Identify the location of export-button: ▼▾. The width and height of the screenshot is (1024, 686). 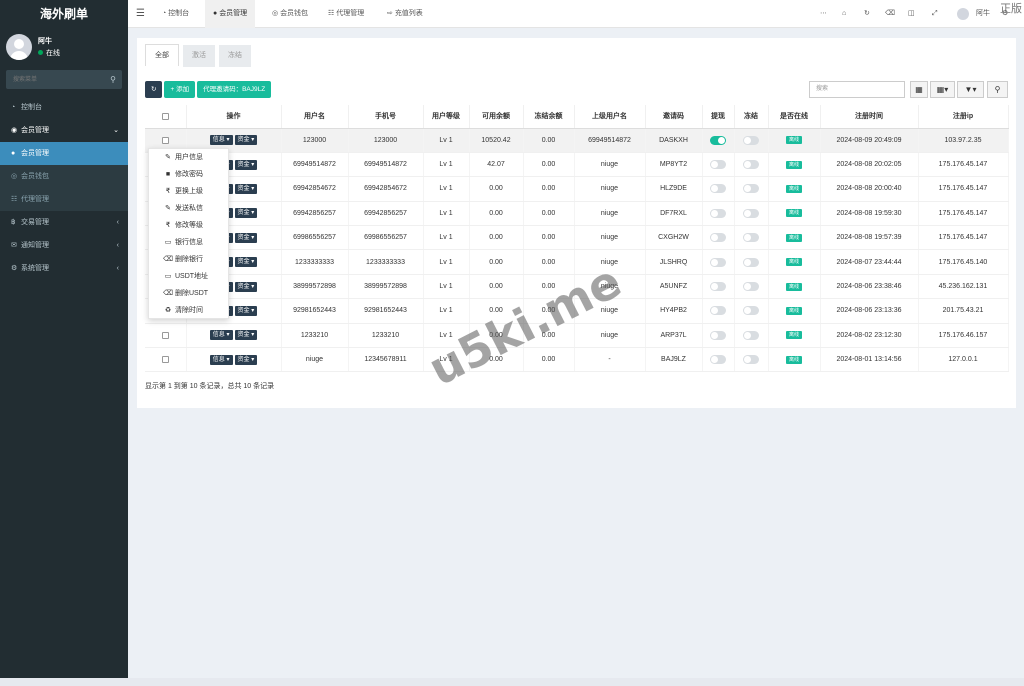
(970, 89).